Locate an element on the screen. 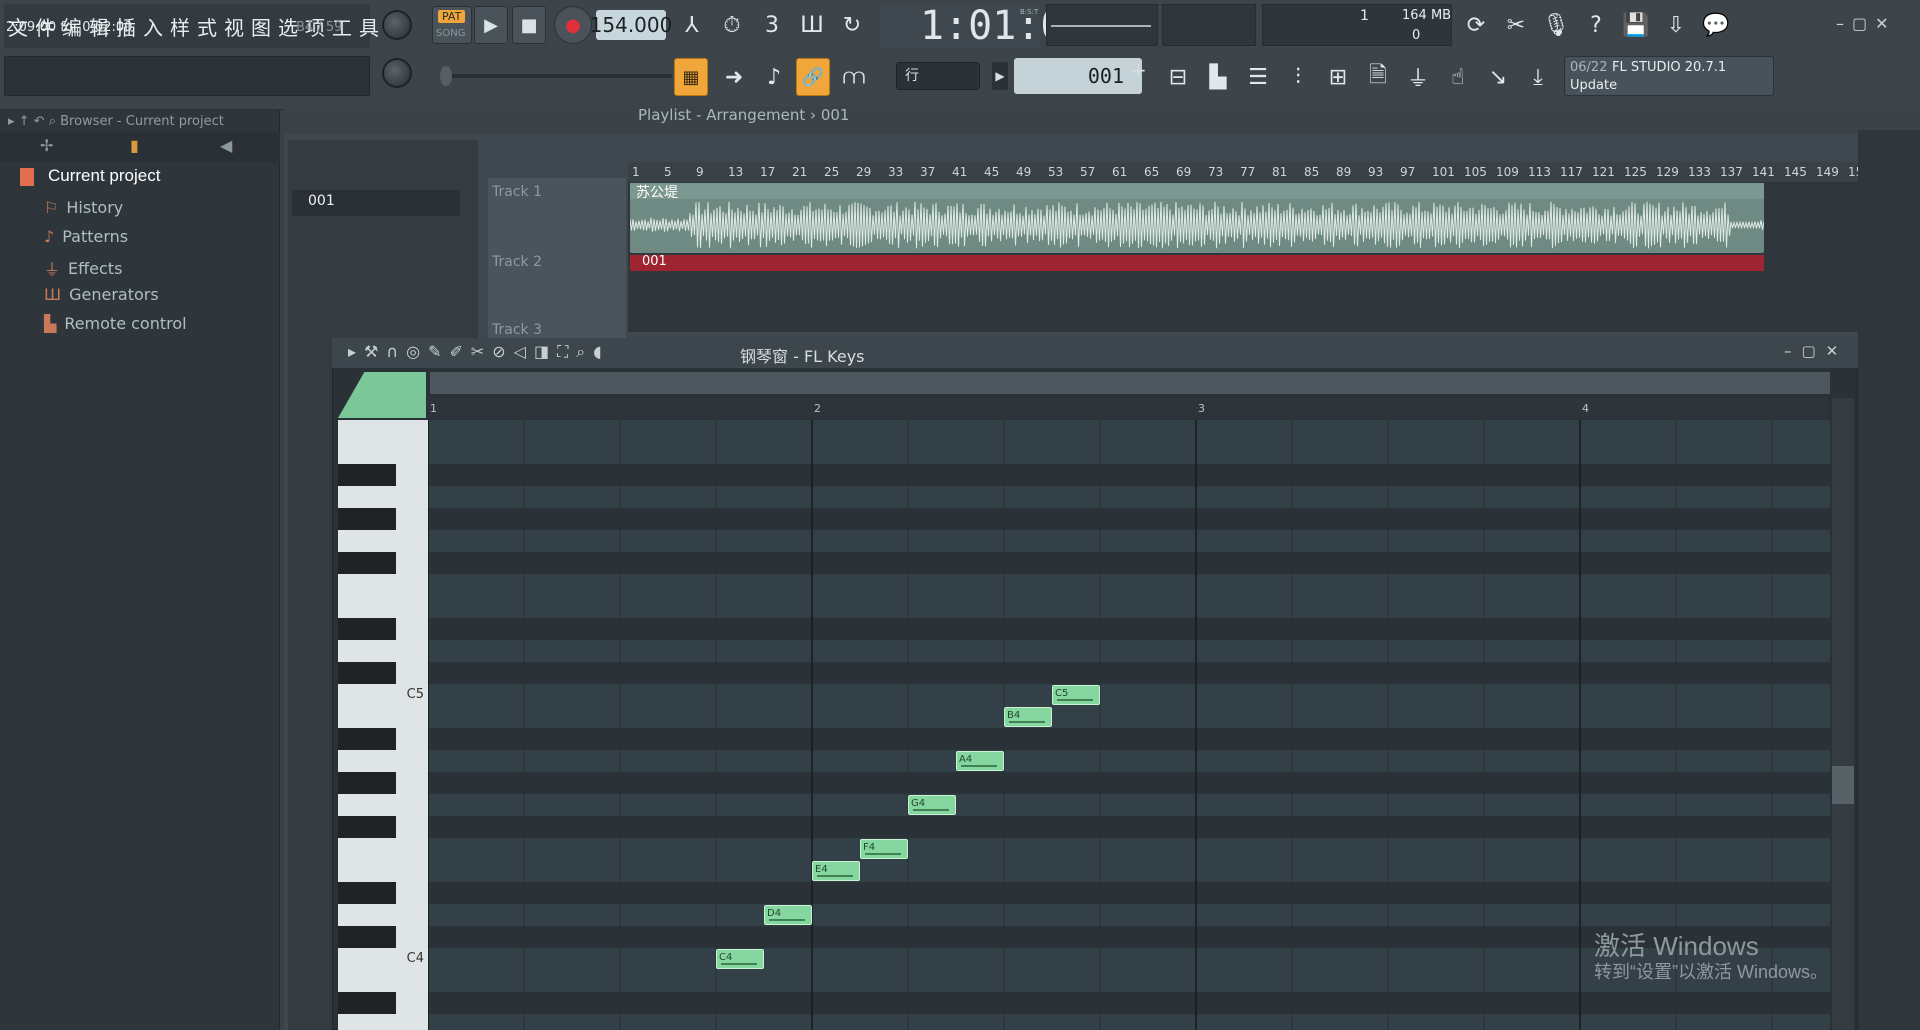 The height and width of the screenshot is (1030, 1920). track-1-label: Track 1 is located at coordinates (517, 192).